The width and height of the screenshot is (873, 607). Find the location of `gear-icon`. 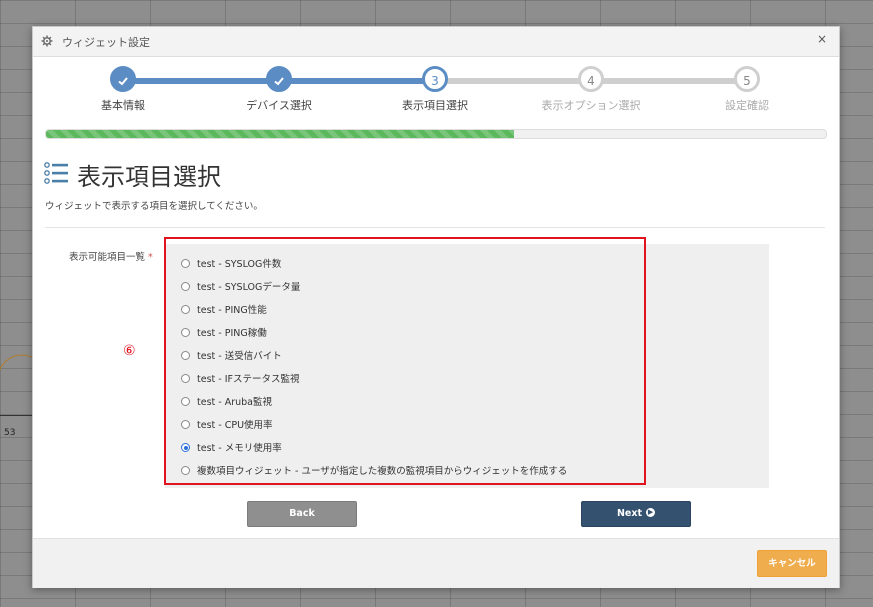

gear-icon is located at coordinates (47, 41).